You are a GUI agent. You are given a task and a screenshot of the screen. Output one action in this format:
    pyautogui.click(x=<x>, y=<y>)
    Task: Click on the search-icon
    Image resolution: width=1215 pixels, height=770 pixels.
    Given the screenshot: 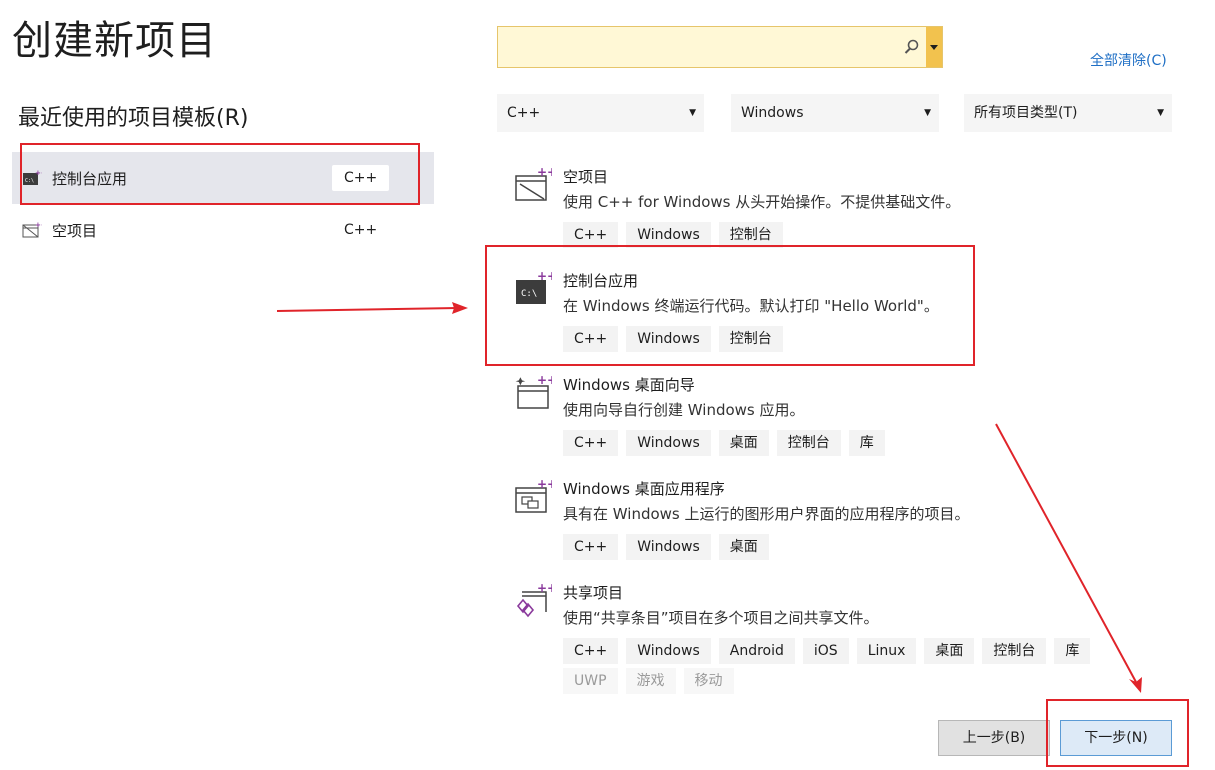 What is the action you would take?
    pyautogui.click(x=912, y=49)
    